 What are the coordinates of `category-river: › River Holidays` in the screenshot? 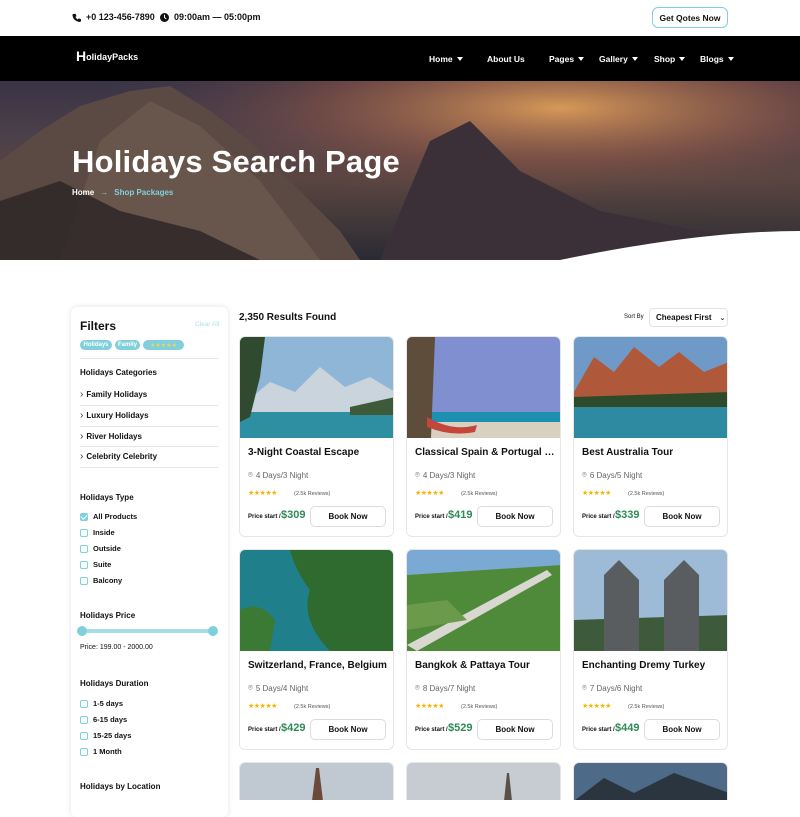 It's located at (111, 436).